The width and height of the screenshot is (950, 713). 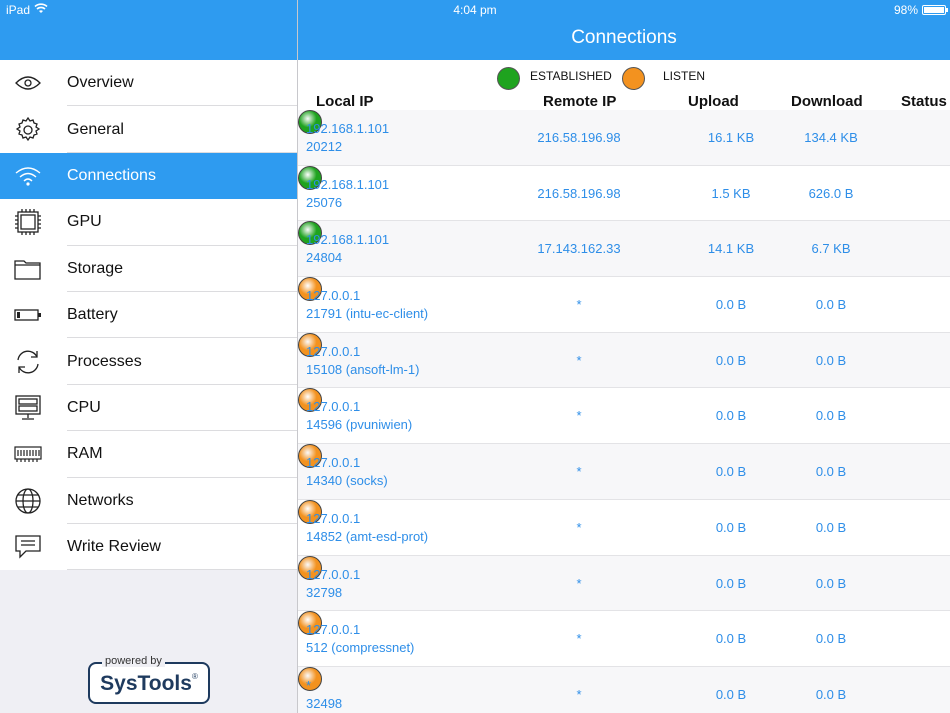 I want to click on status-time: 4:04 pm, so click(x=475, y=10).